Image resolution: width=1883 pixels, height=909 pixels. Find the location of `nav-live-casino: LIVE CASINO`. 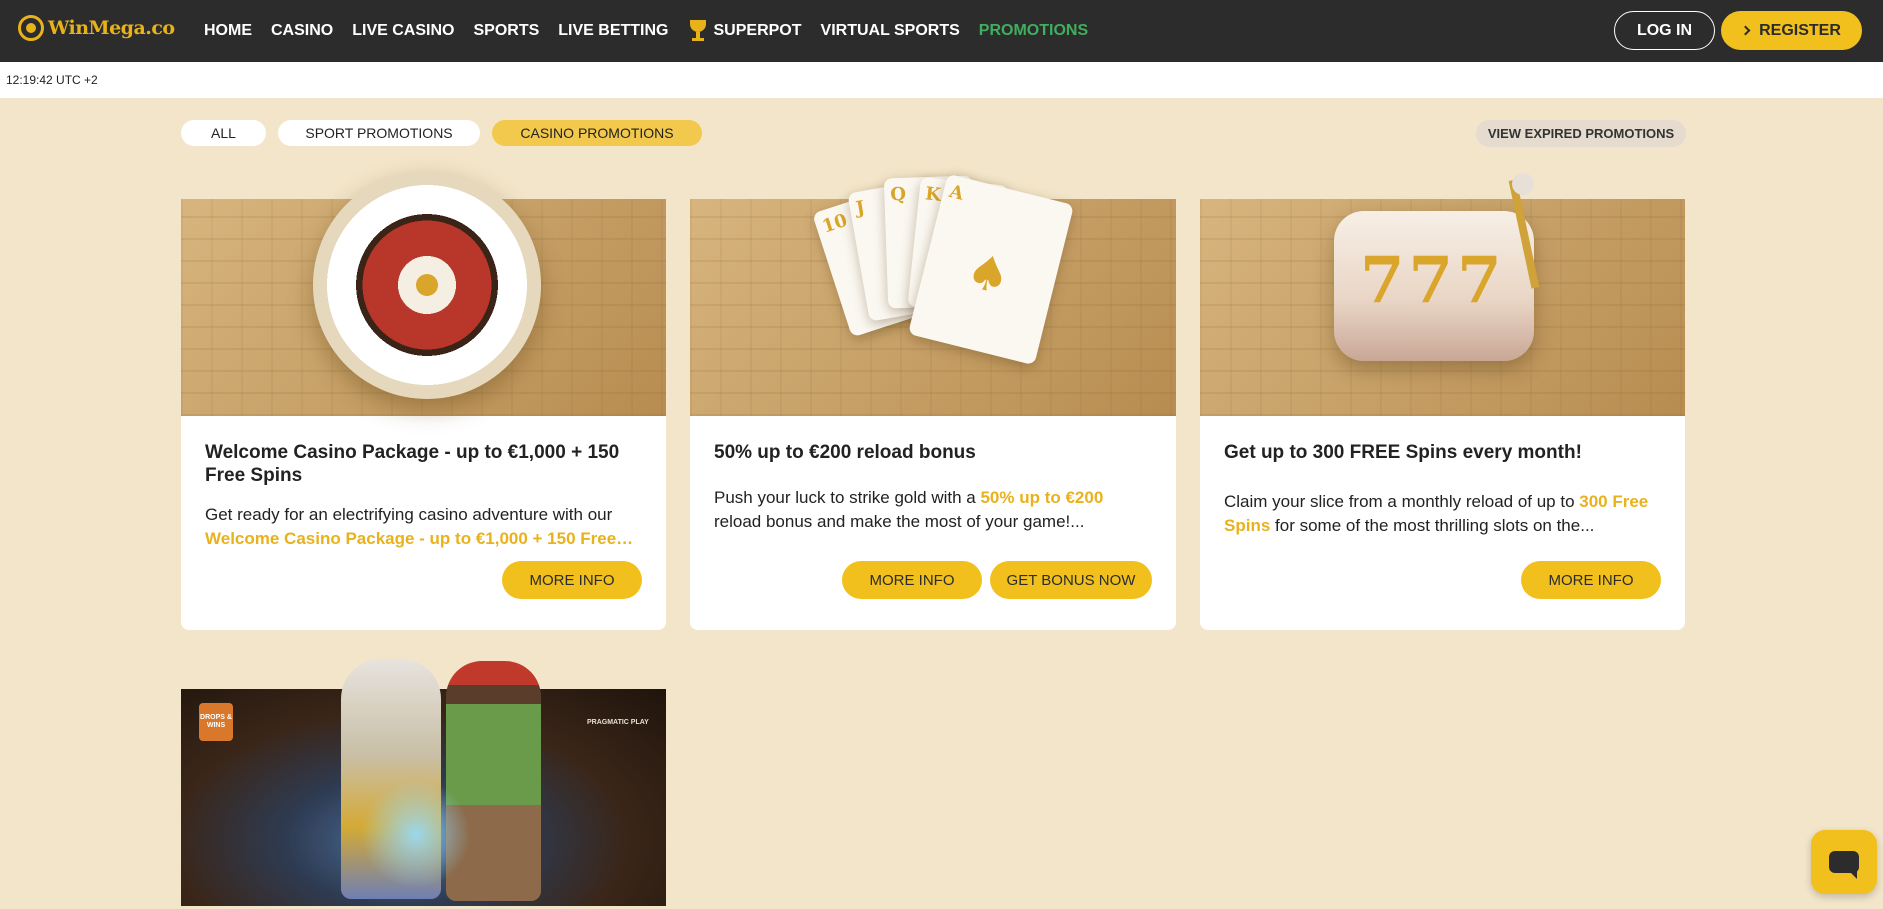

nav-live-casino: LIVE CASINO is located at coordinates (403, 31).